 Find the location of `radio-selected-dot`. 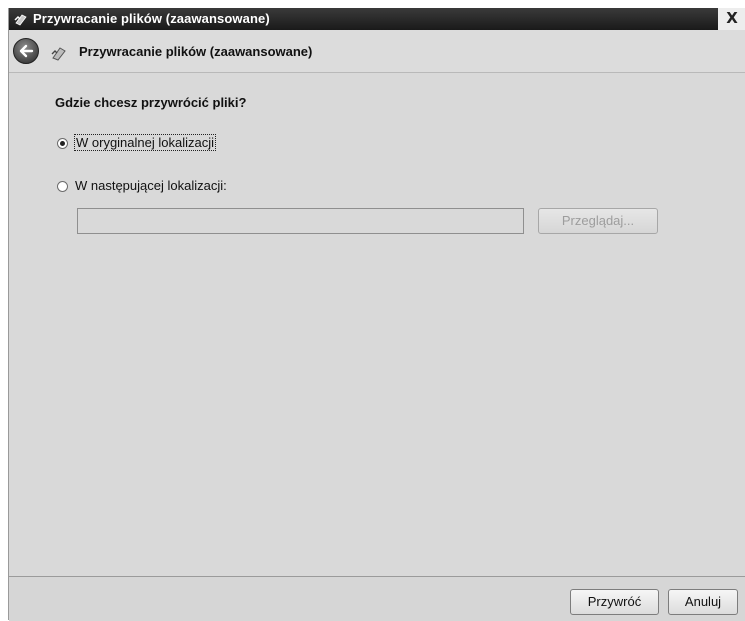

radio-selected-dot is located at coordinates (62, 143).